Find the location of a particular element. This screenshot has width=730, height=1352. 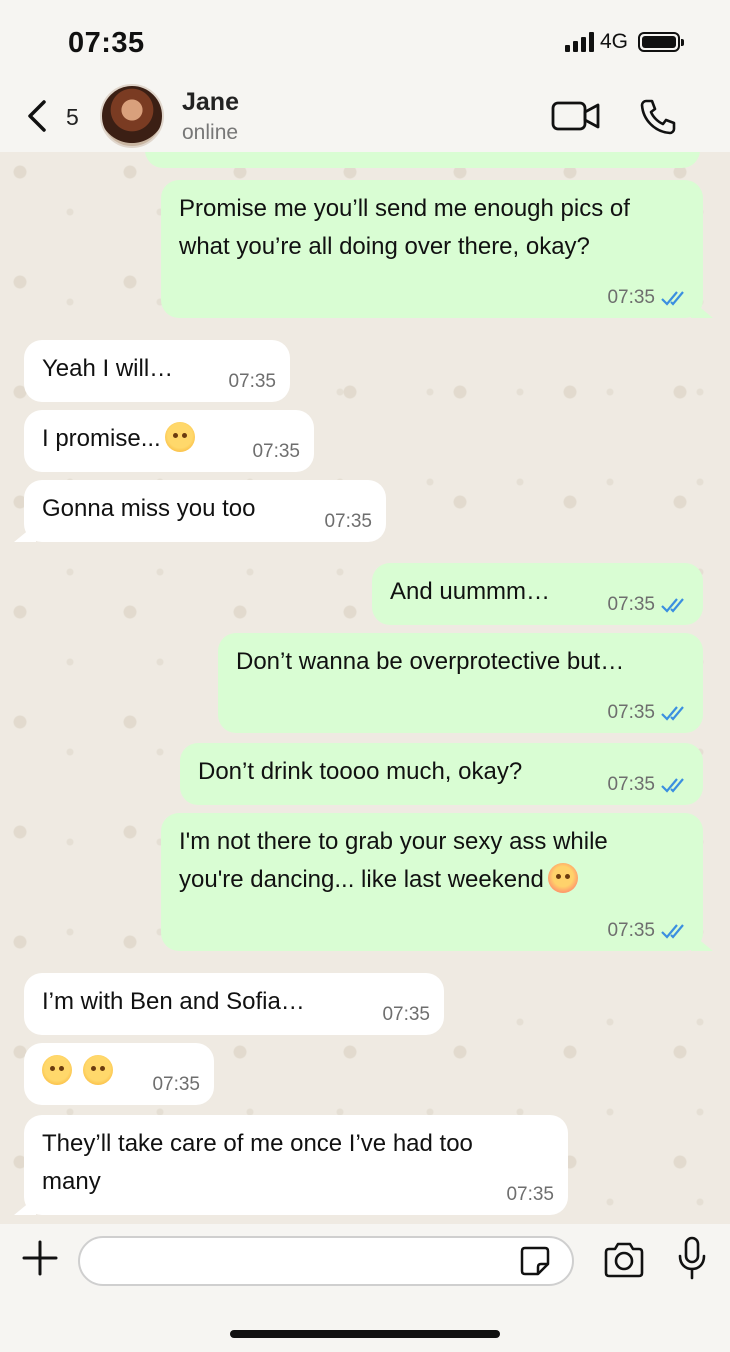

unread-count: 5 is located at coordinates (72, 117).